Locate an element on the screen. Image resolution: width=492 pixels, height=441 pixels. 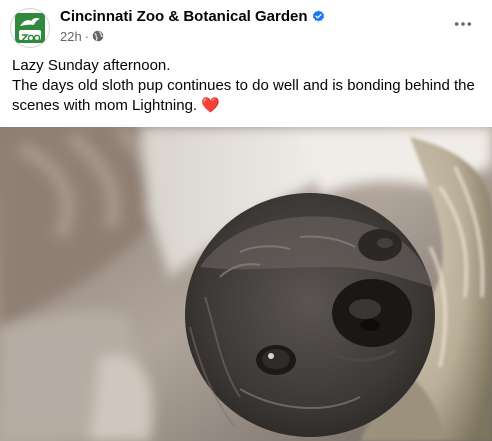
globe-icon is located at coordinates (98, 36).